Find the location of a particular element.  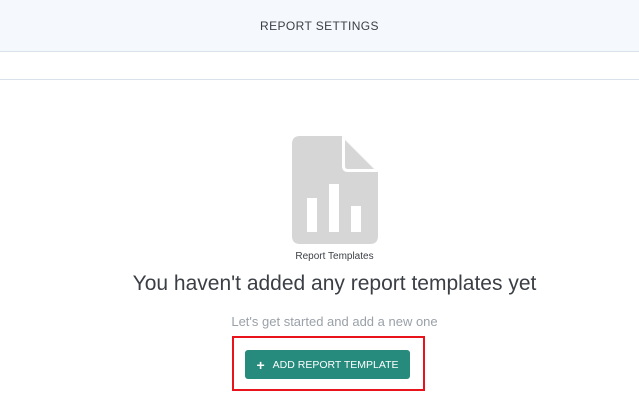

empty-state-subtitle: Let's get started and add a new one is located at coordinates (334, 321).